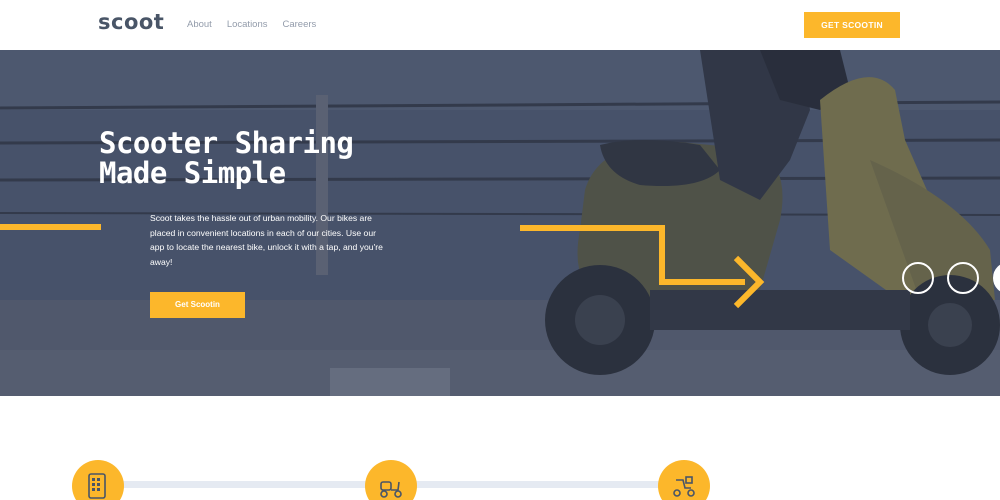  Describe the element at coordinates (684, 480) in the screenshot. I see `ride-icon` at that location.